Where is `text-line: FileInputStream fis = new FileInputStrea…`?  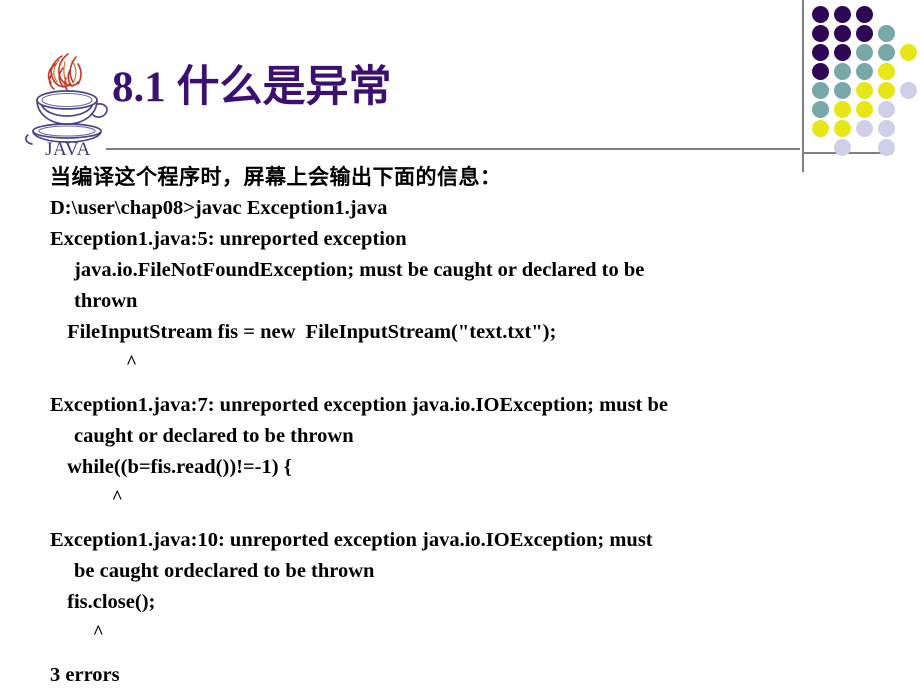
text-line: FileInputStream fis = new FileInputStrea… is located at coordinates (309, 332).